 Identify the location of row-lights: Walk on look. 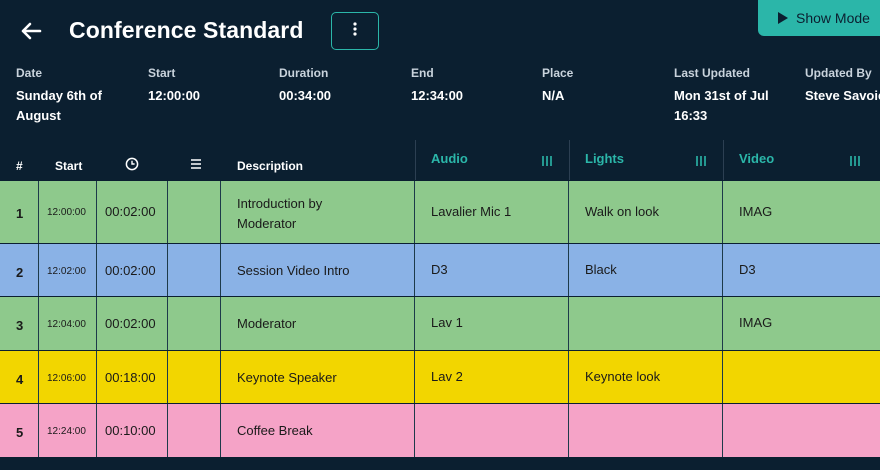
(646, 212).